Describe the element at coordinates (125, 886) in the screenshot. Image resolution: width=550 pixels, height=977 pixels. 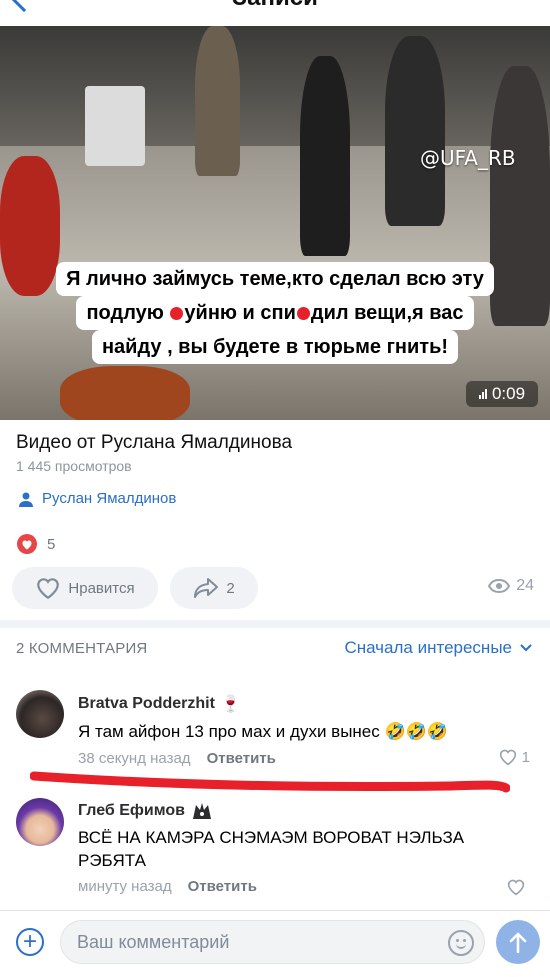
I see `comment-time: минуту назад` at that location.